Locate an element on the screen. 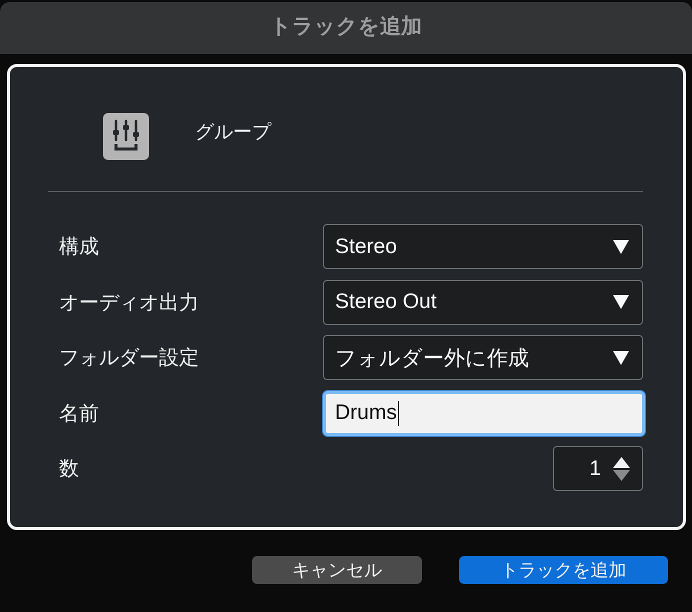 The width and height of the screenshot is (692, 612). dropdown: Stereo Out is located at coordinates (483, 302).